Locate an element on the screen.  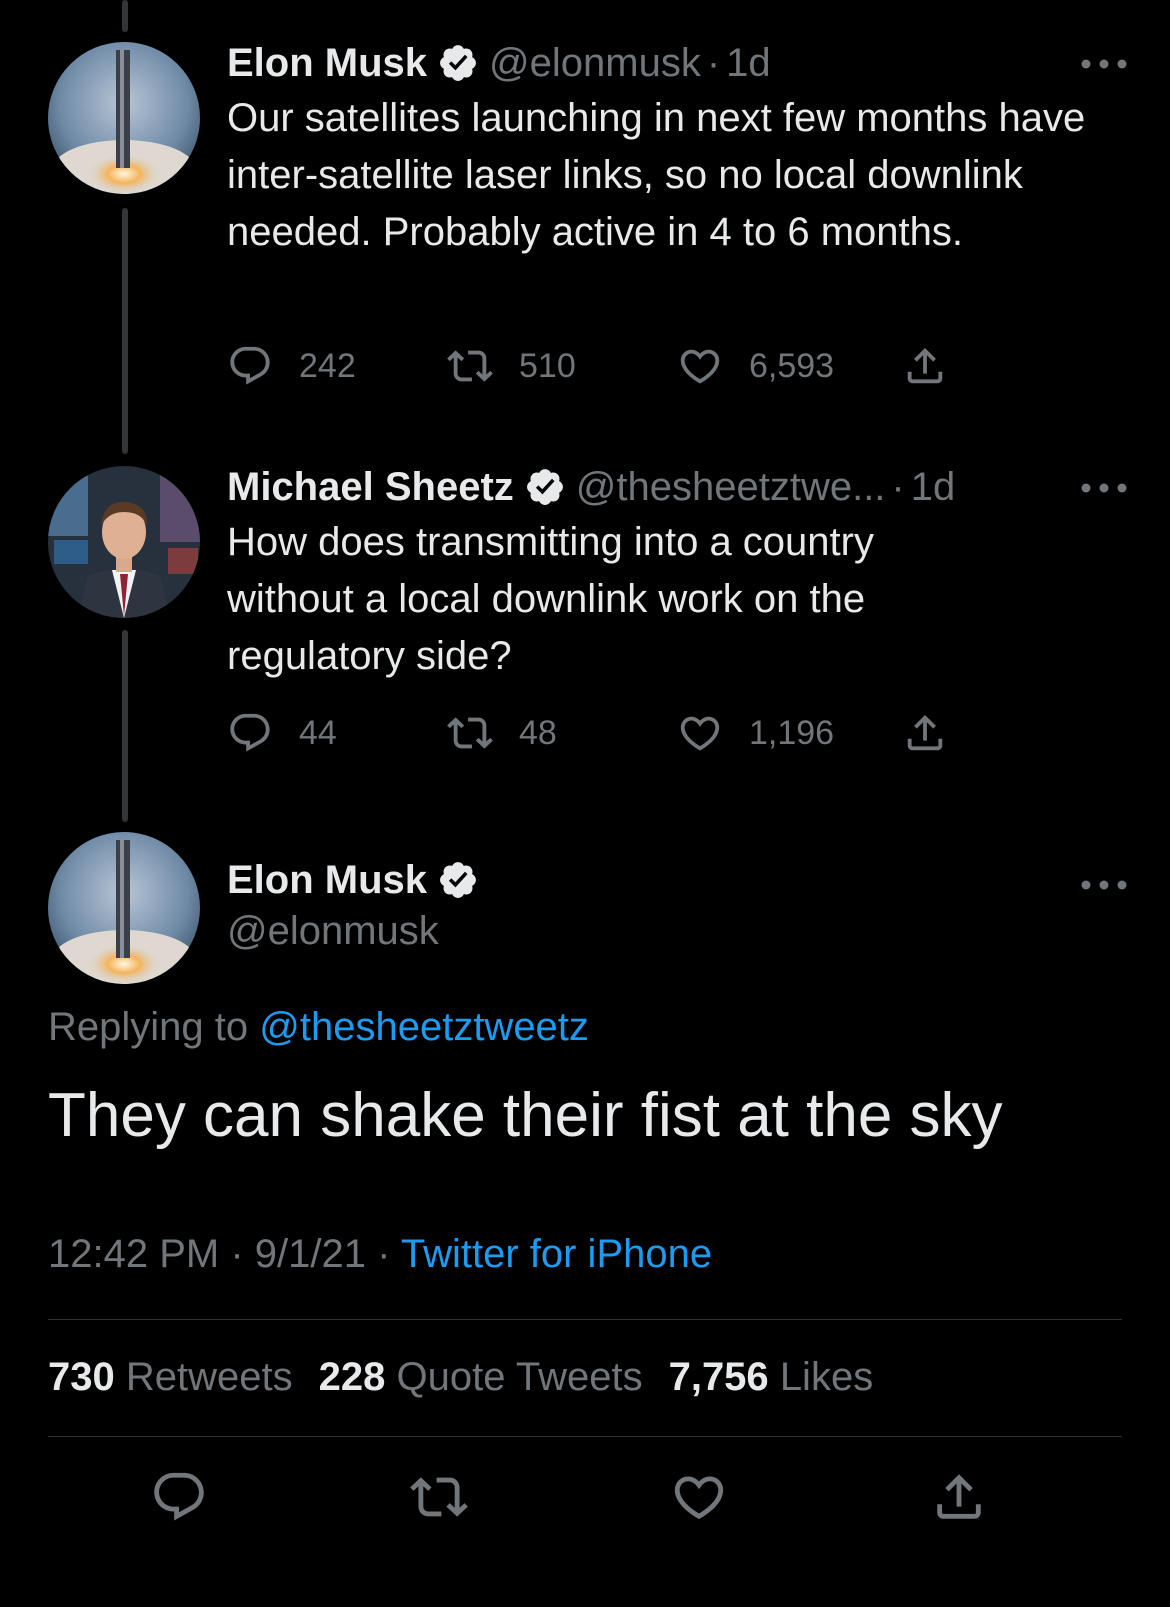
likes-count: 7,756 is located at coordinates (718, 1377).